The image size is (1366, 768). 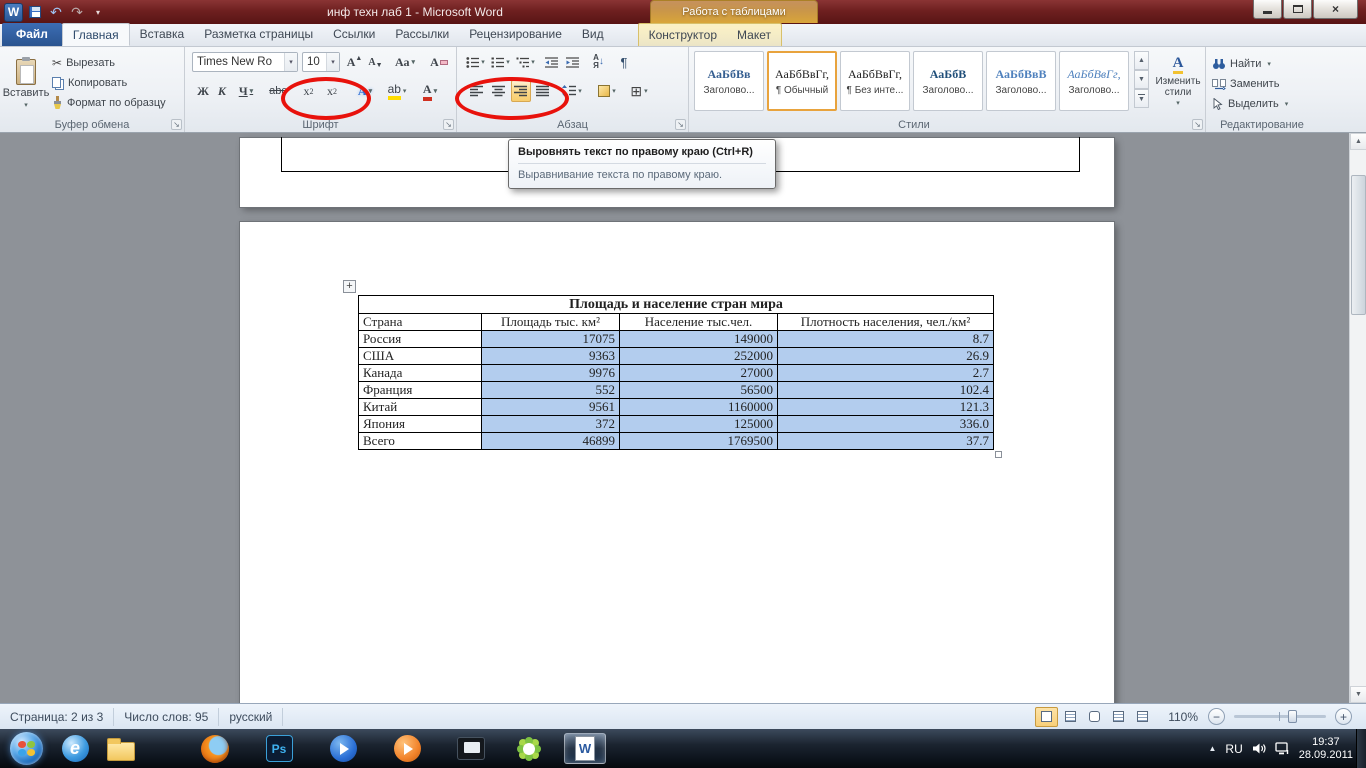 I want to click on status-language: русский, so click(x=251, y=716).